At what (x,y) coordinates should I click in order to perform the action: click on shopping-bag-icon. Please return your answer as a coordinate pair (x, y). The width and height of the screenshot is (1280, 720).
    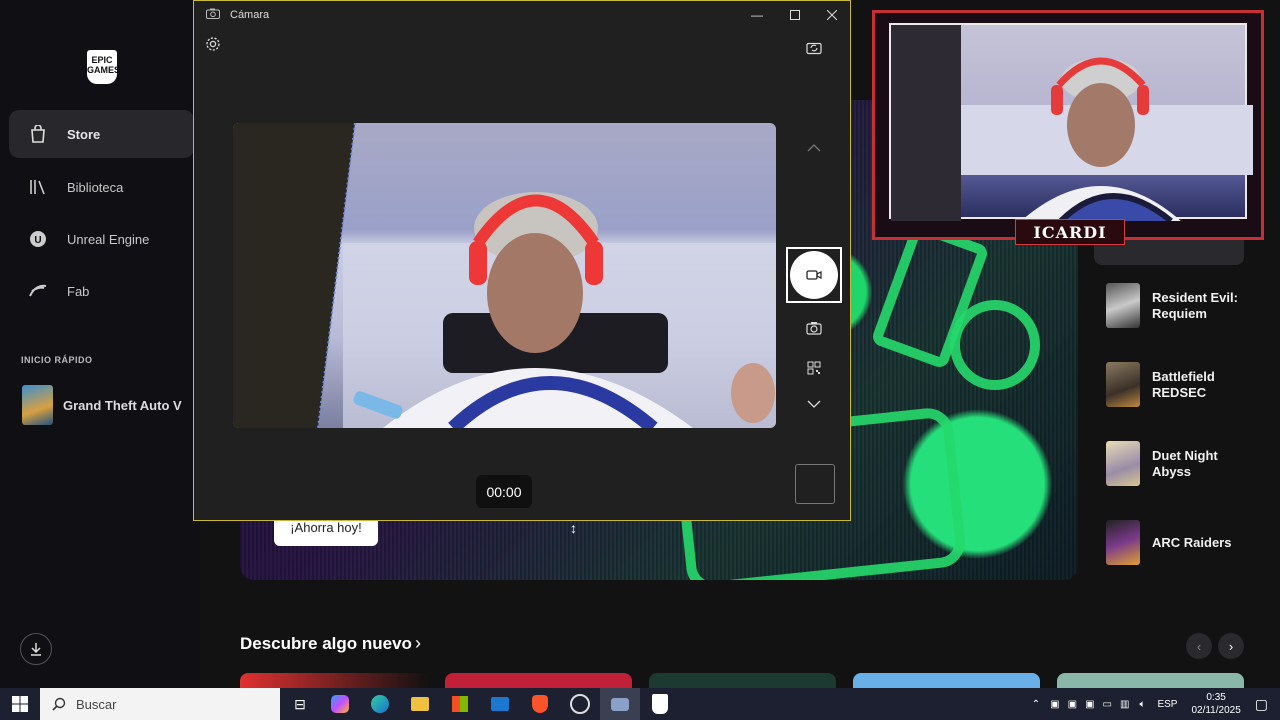
    Looking at the image, I should click on (38, 134).